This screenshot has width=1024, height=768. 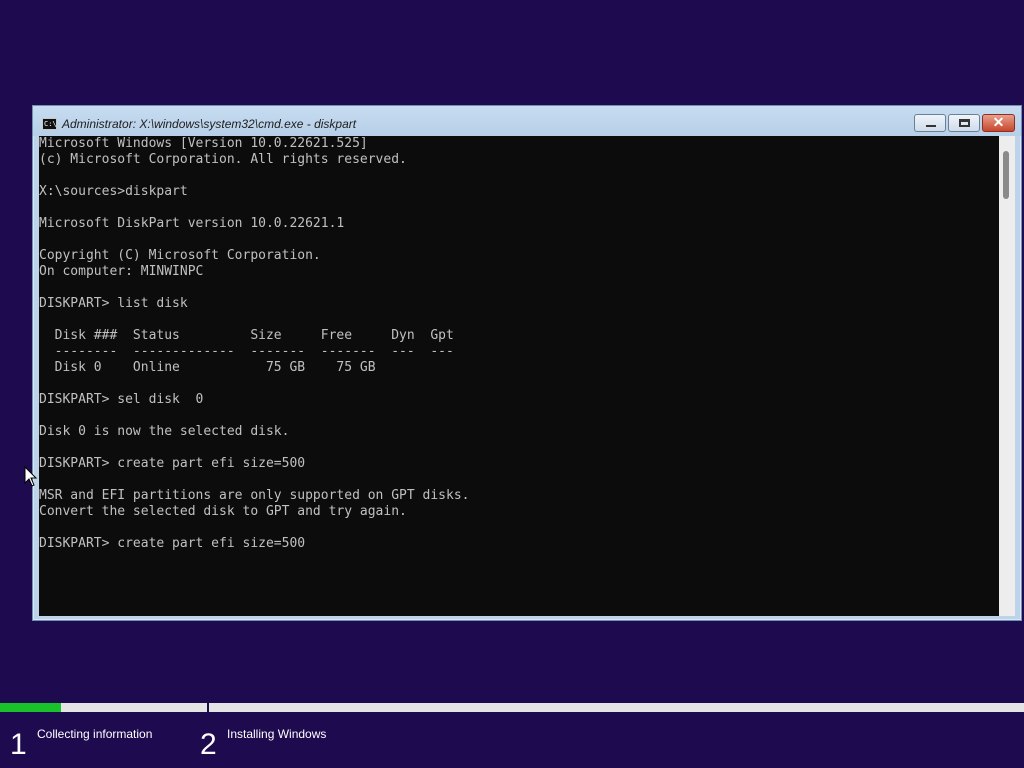 I want to click on mouse-pointer-icon, so click(x=31, y=476).